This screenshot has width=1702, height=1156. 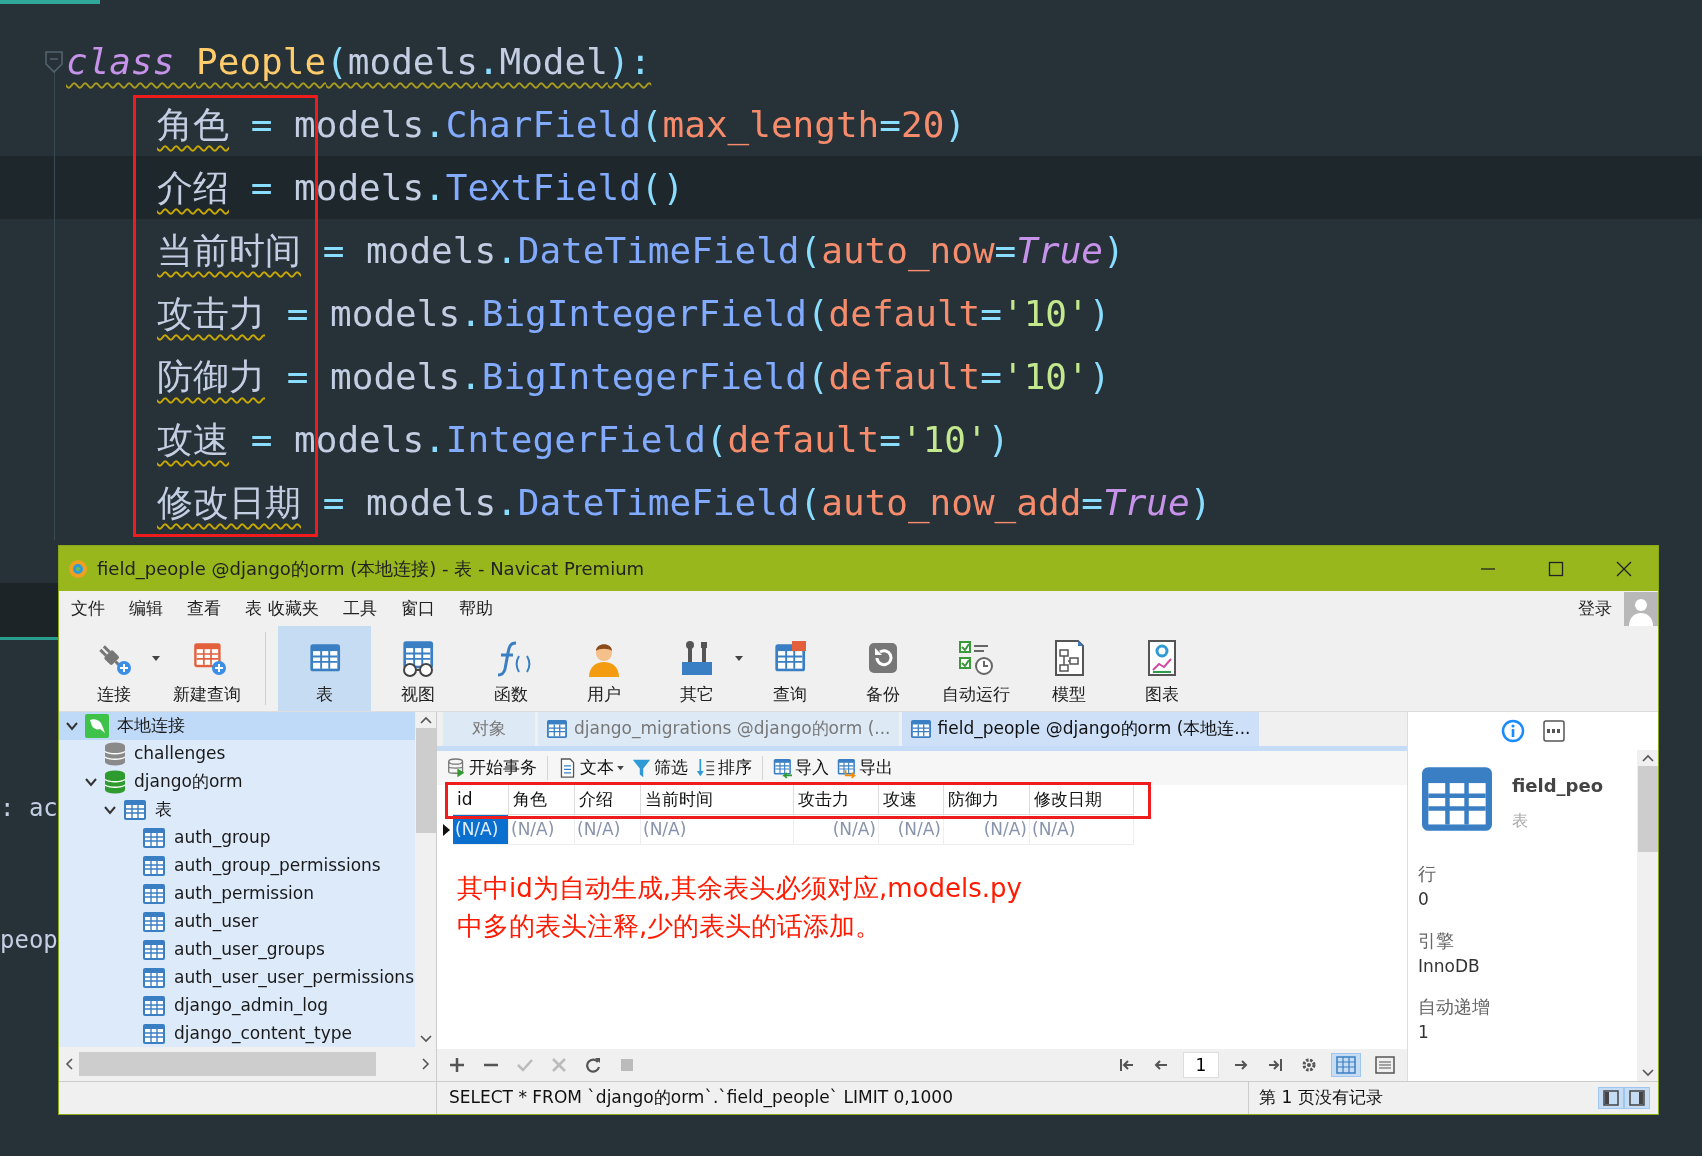 What do you see at coordinates (237, 978) in the screenshot?
I see `tree-item: auth_user_user_permissions` at bounding box center [237, 978].